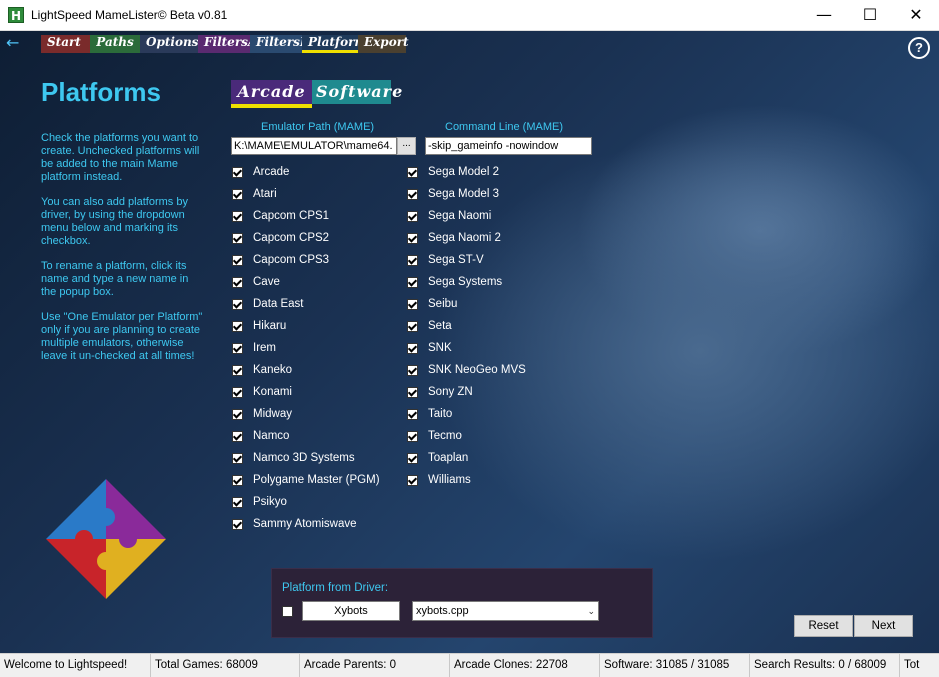 This screenshot has width=939, height=677. I want to click on platform-label: Cave, so click(266, 282).